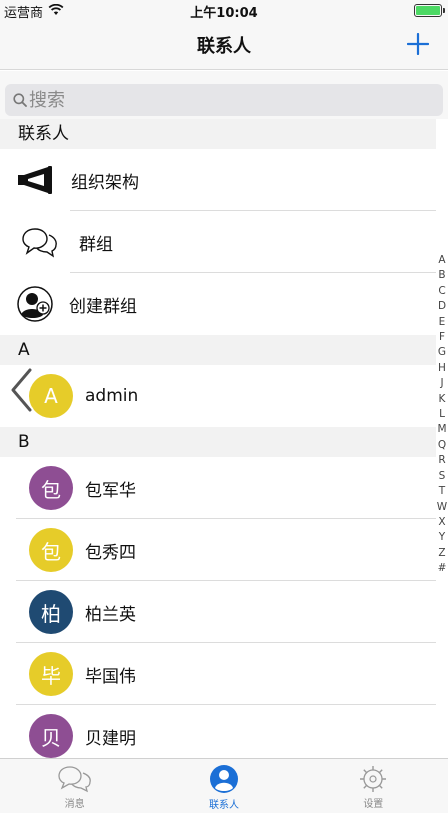 The width and height of the screenshot is (448, 813). Describe the element at coordinates (51, 736) in the screenshot. I see `avatar: 贝` at that location.